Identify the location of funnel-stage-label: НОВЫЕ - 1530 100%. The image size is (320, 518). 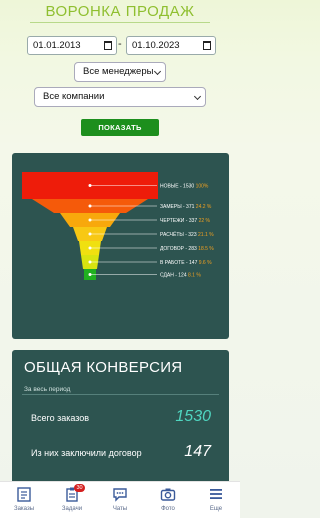
(184, 186).